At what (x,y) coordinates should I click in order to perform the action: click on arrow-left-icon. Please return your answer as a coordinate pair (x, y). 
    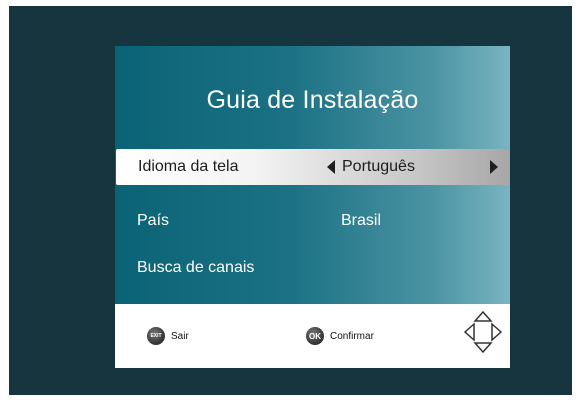
    Looking at the image, I should click on (331, 167).